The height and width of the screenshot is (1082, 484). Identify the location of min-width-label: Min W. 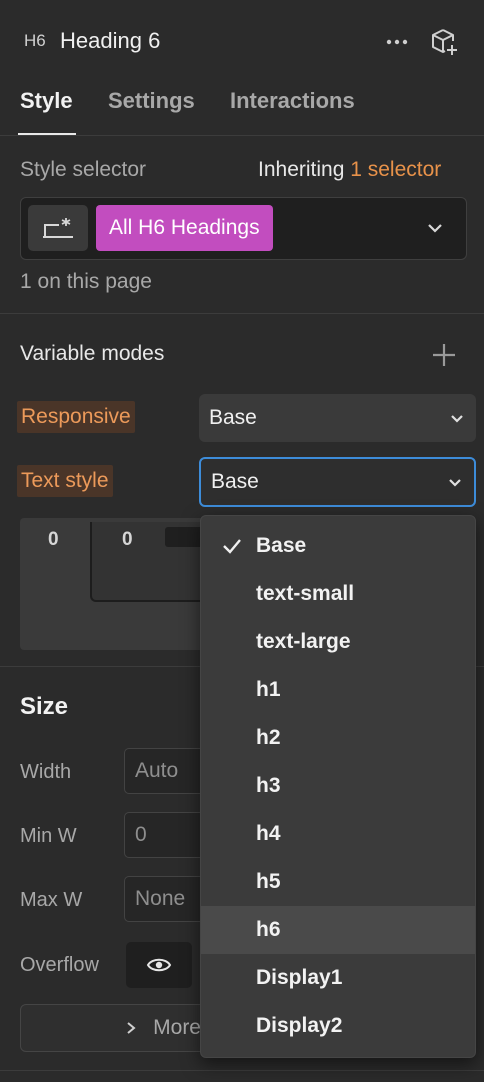
(48, 836).